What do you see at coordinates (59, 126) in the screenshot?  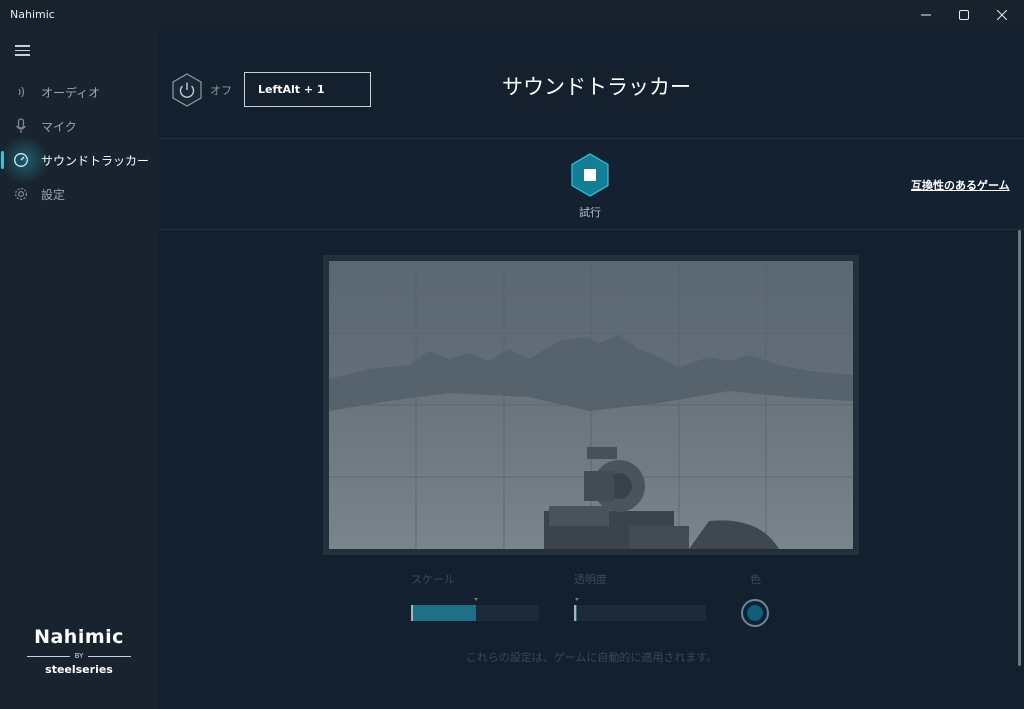 I see `sidebar-item-label: マイク` at bounding box center [59, 126].